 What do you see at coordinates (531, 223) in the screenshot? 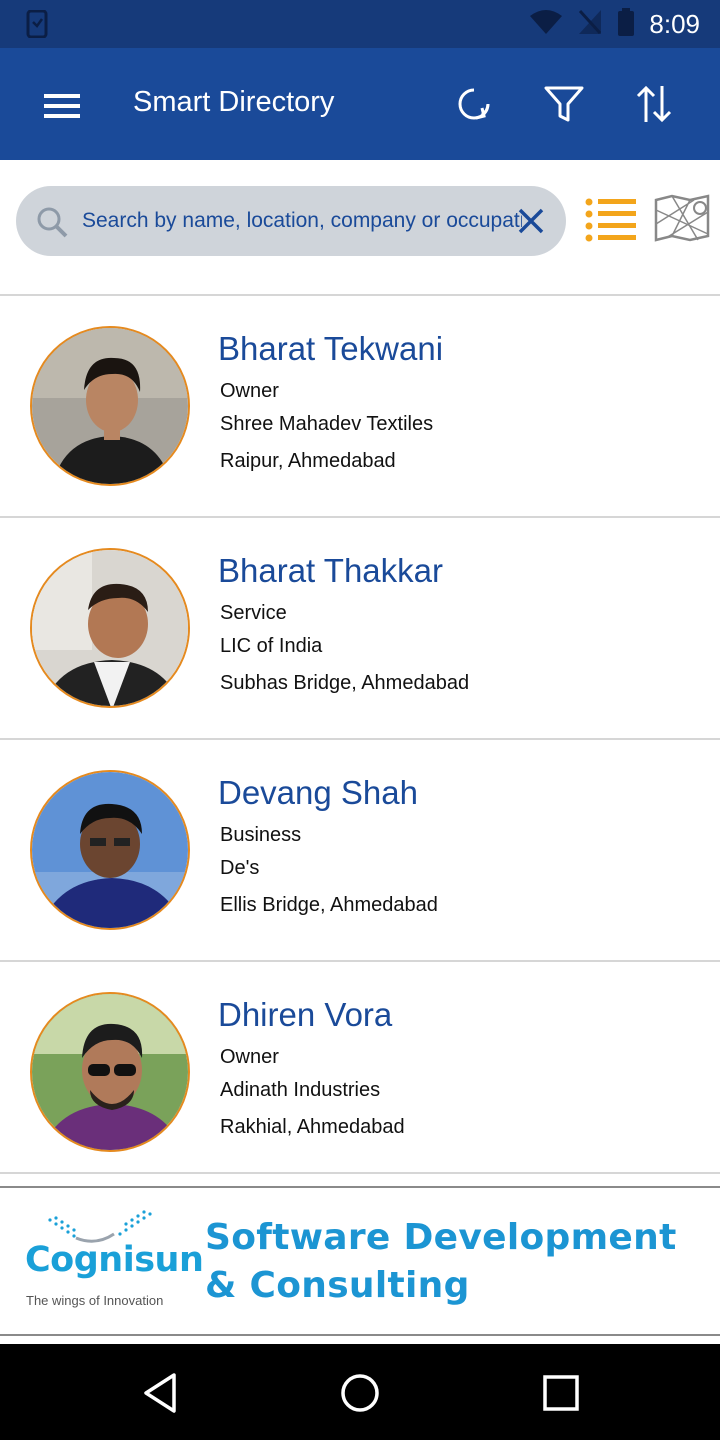
I see `clear-search-icon` at bounding box center [531, 223].